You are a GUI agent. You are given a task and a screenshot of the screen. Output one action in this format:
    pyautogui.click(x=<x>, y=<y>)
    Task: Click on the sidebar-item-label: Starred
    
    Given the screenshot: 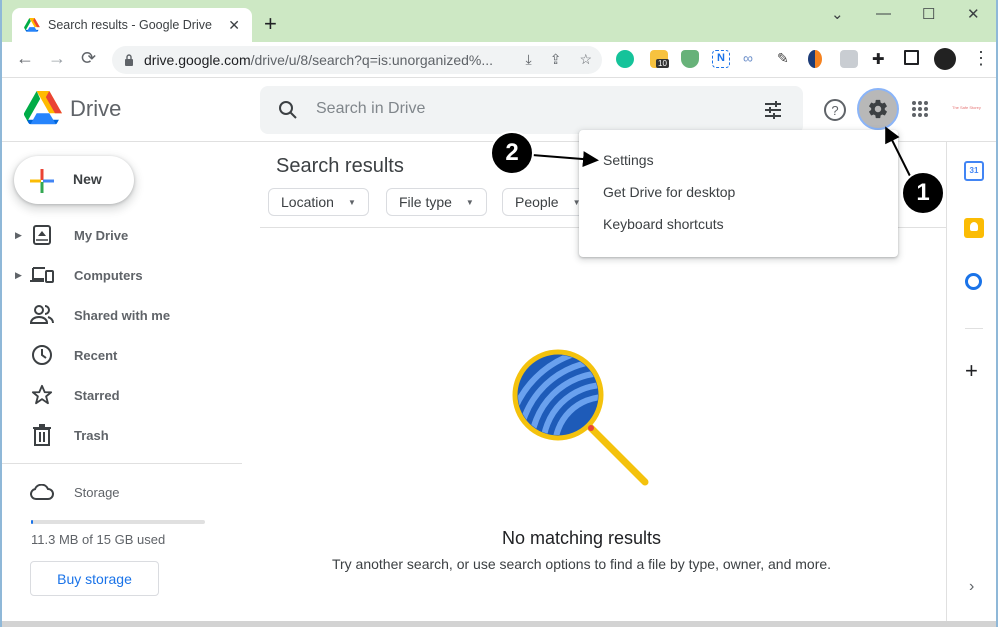 What is the action you would take?
    pyautogui.click(x=97, y=395)
    